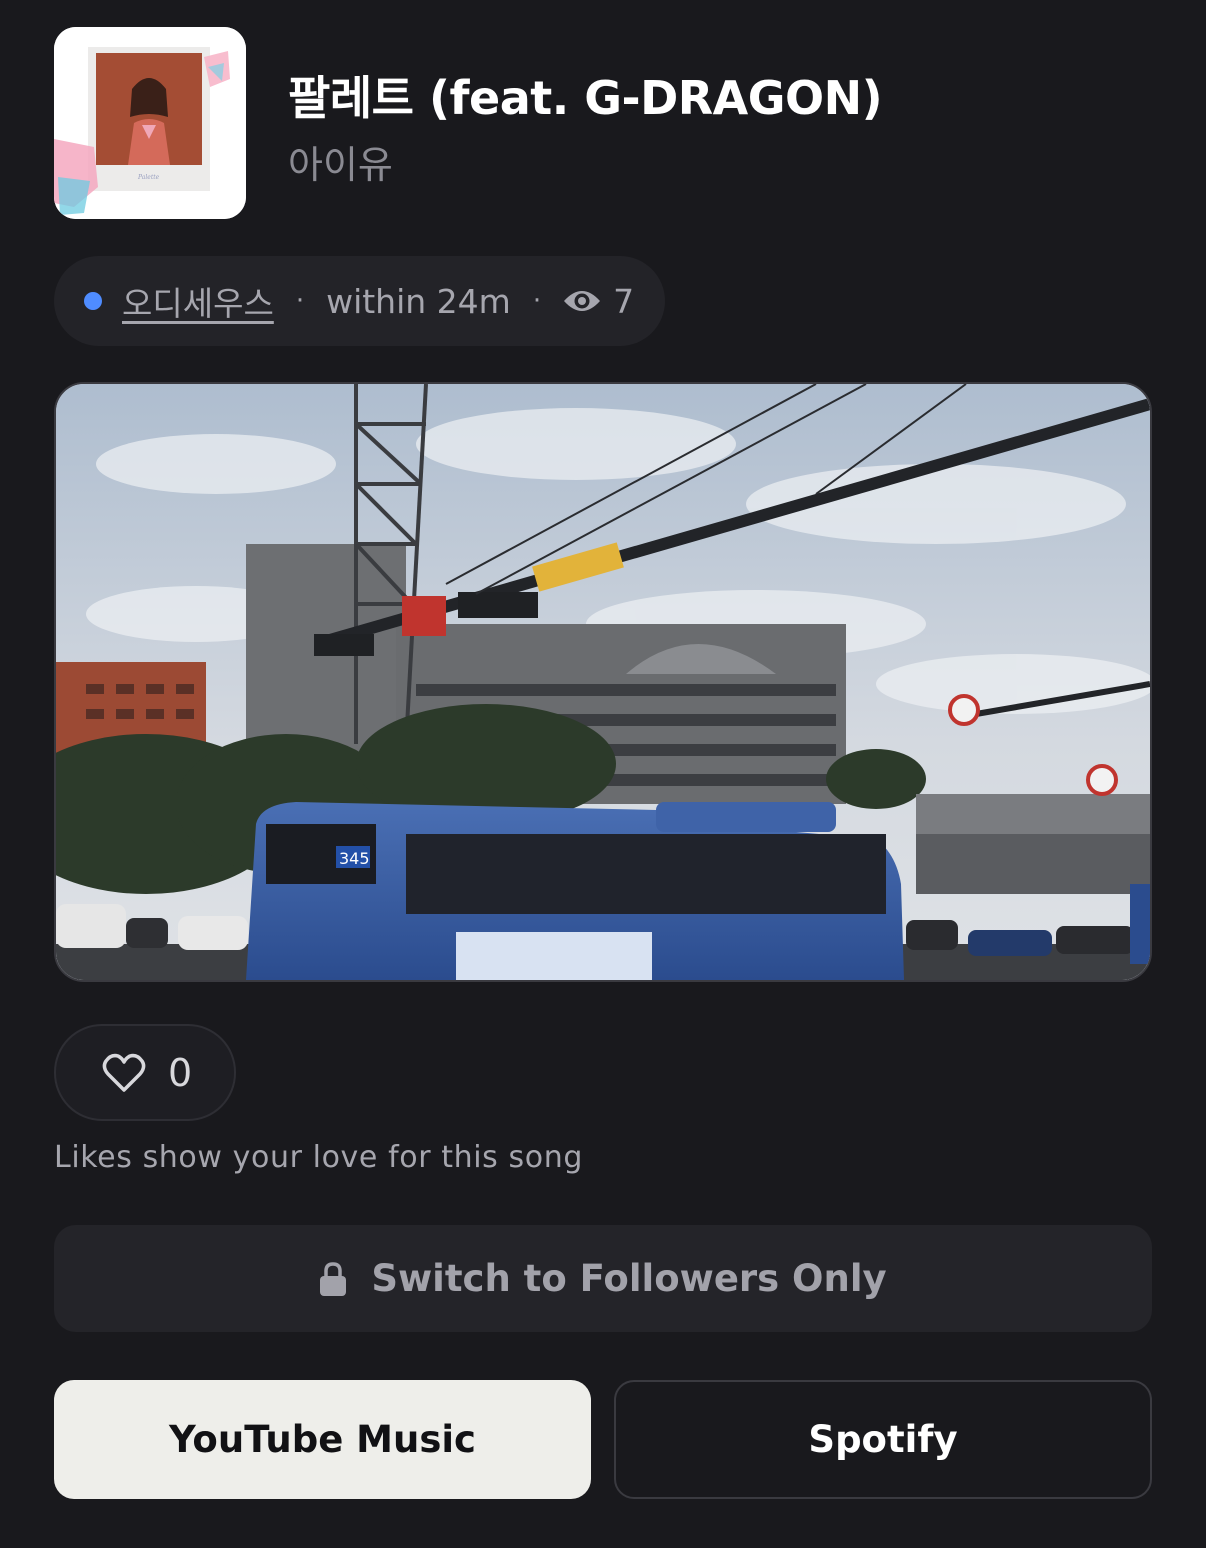 Image resolution: width=1206 pixels, height=1548 pixels. I want to click on heart-outline-icon, so click(124, 1073).